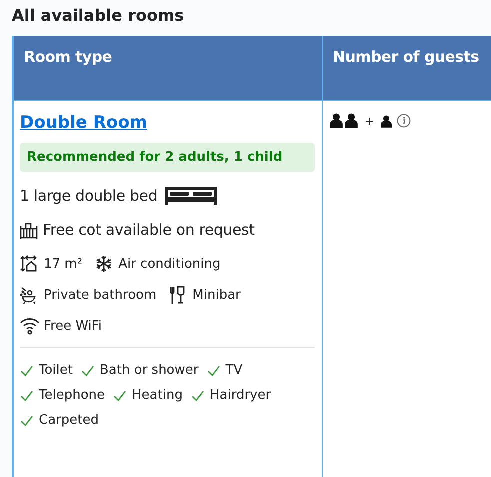 Image resolution: width=491 pixels, height=477 pixels. Describe the element at coordinates (404, 121) in the screenshot. I see `info-icon` at that location.